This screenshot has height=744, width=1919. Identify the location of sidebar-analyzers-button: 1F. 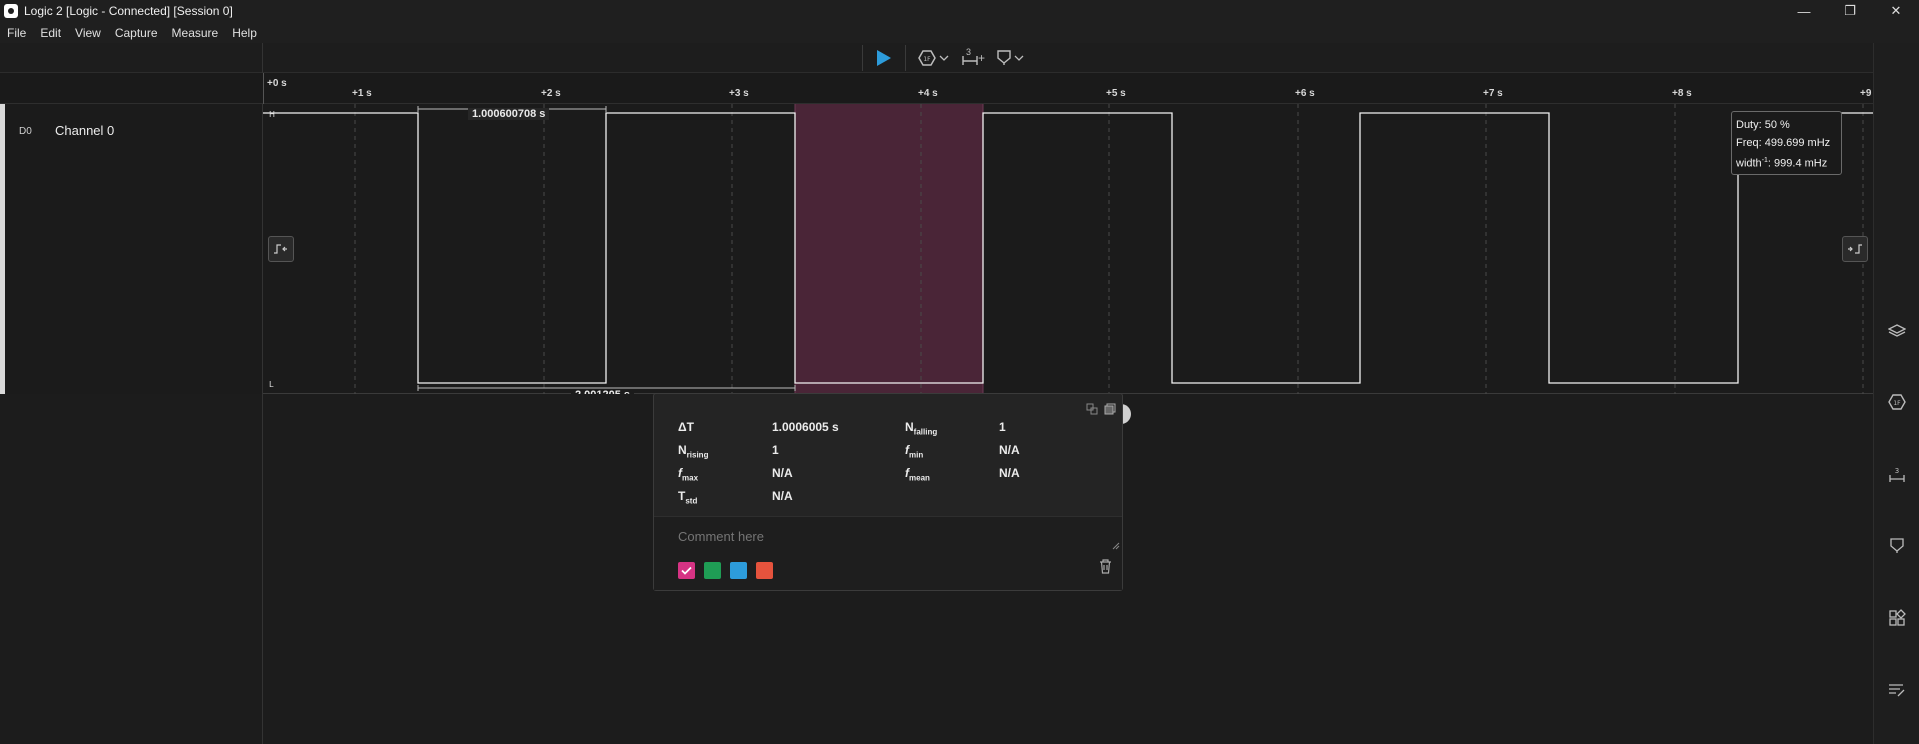
(1897, 402).